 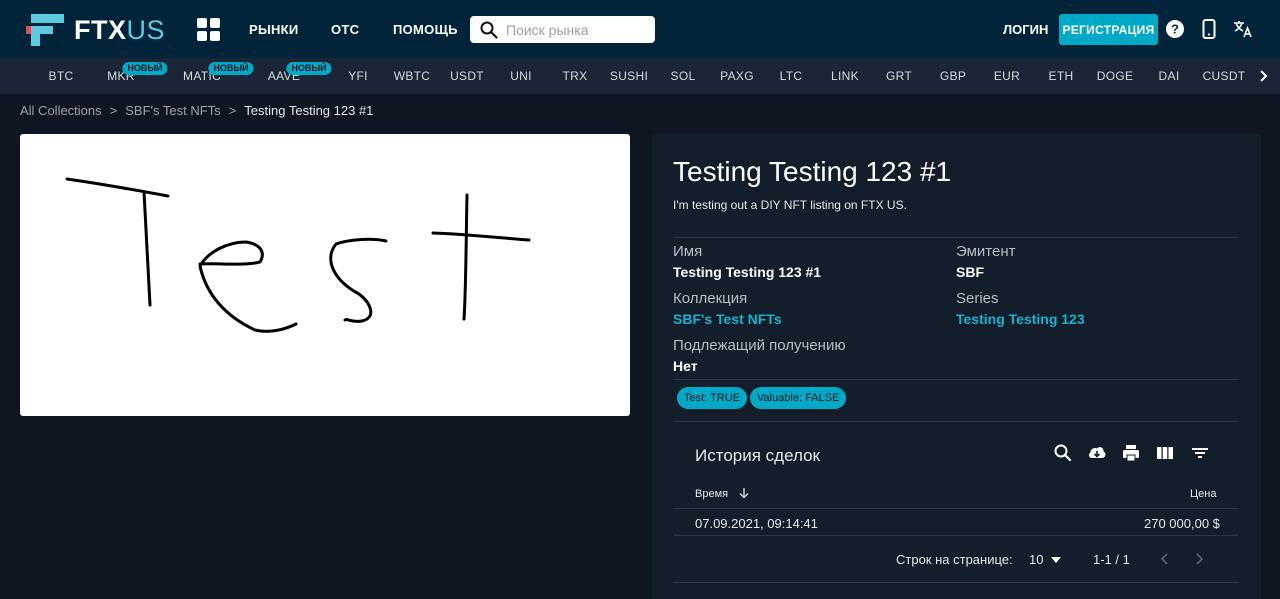 I want to click on breadcrumb-current: Testing Testing 123 #1, so click(x=309, y=110).